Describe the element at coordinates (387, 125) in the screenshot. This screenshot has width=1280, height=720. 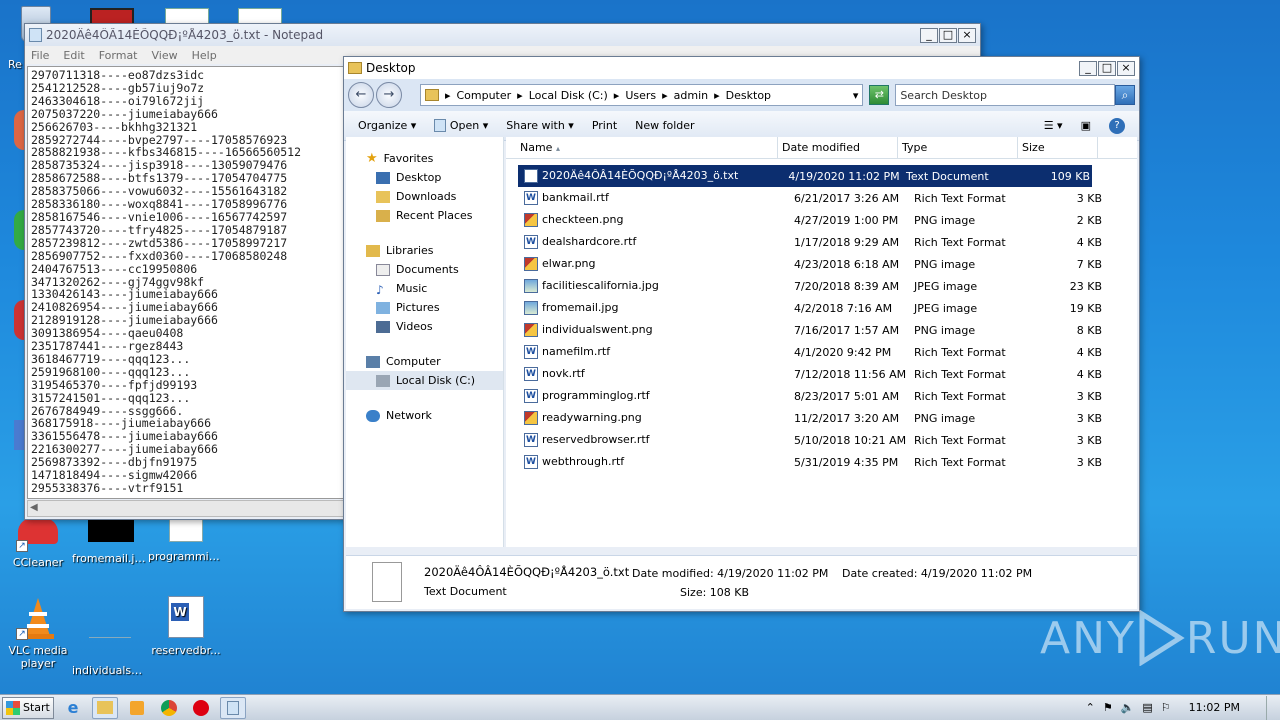
I see `organize-button: Organize ▾` at that location.